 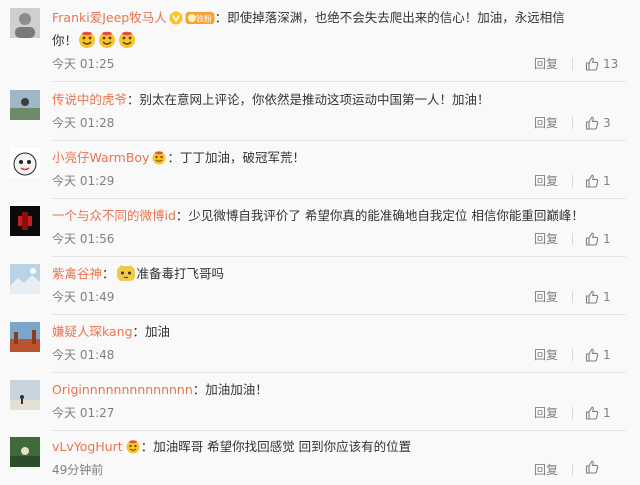 What do you see at coordinates (83, 297) in the screenshot?
I see `timestamp: 今天 01:49` at bounding box center [83, 297].